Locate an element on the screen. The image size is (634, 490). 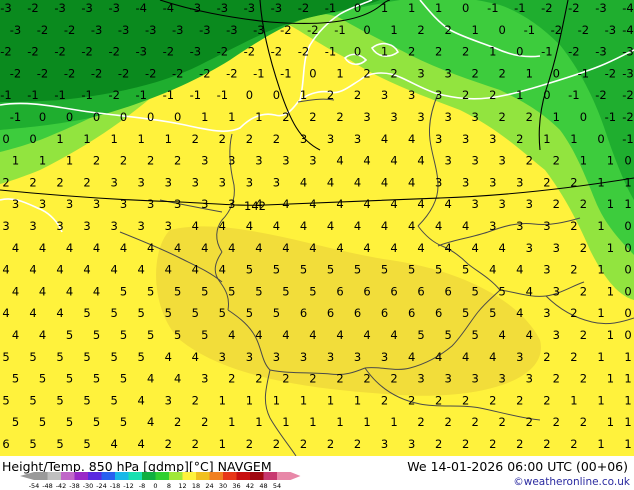
scale-tick-label: -18 is located at coordinates (115, 486).